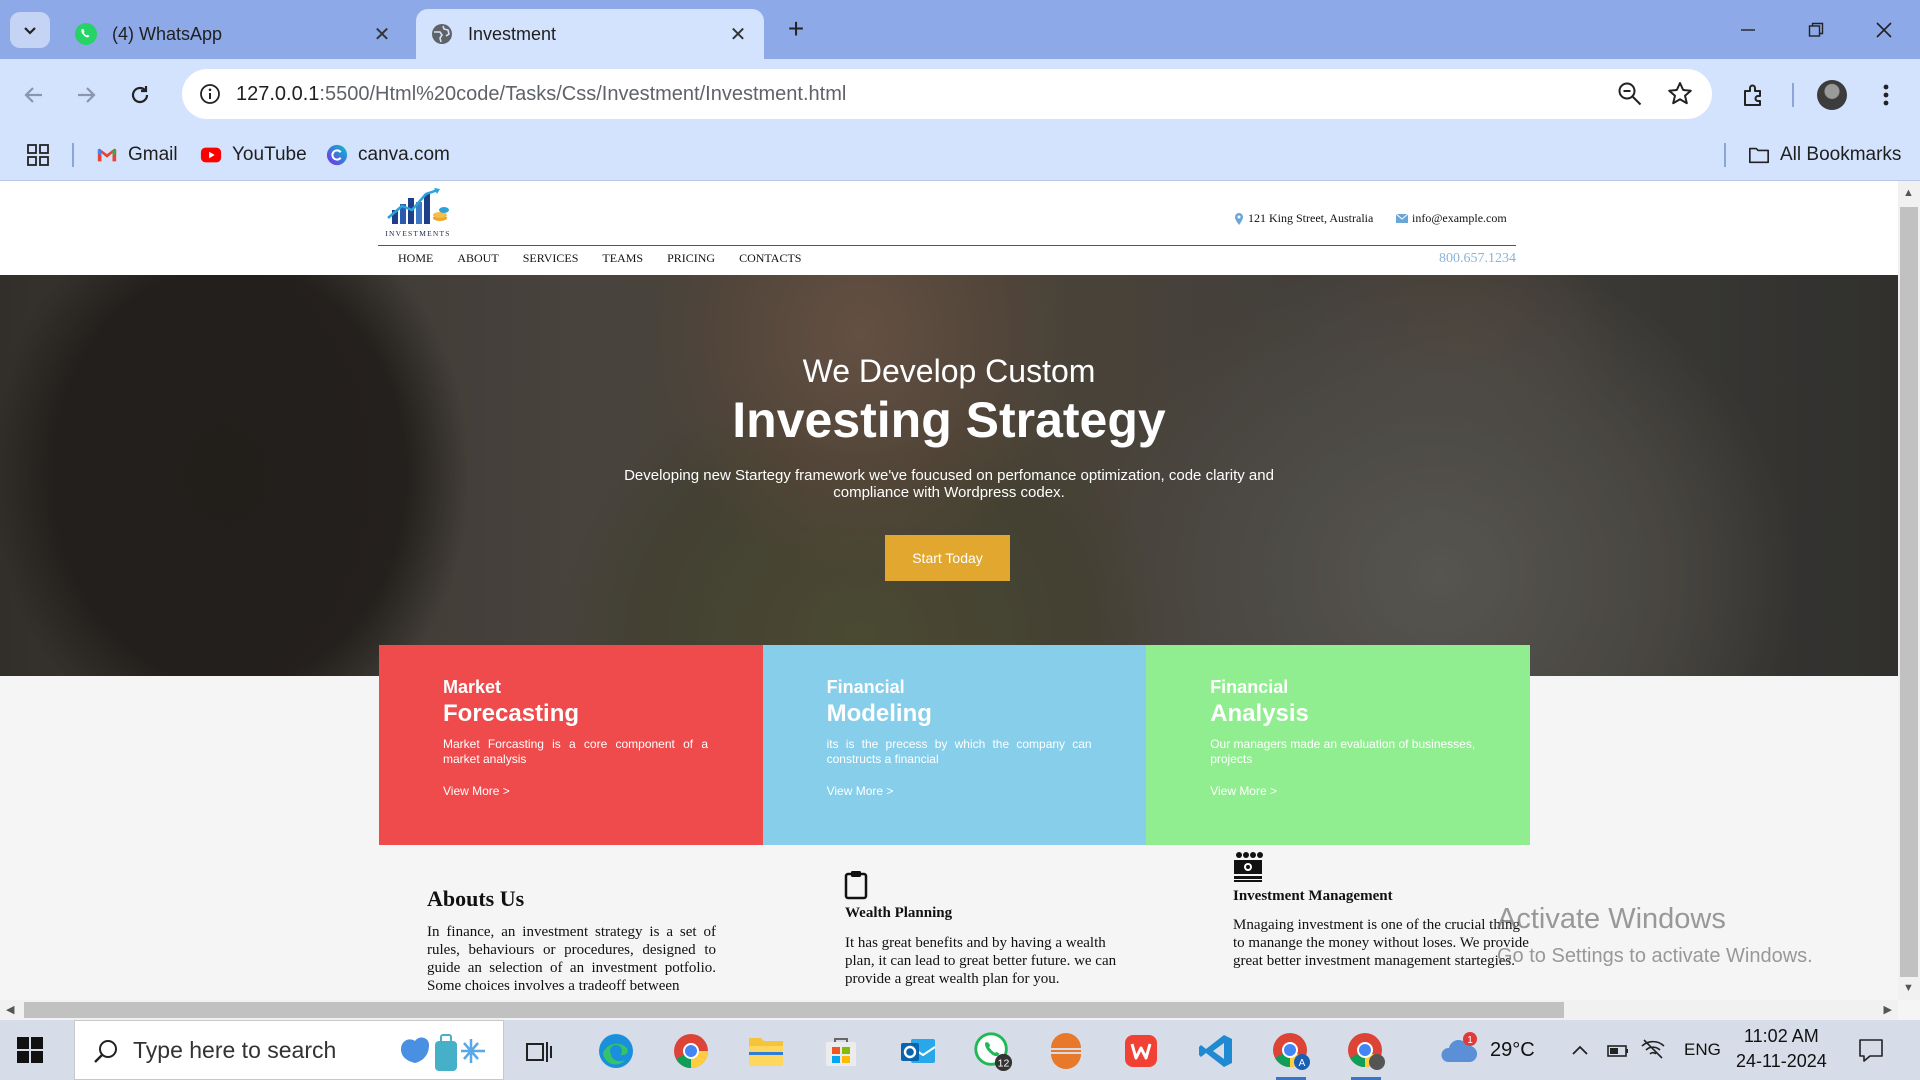 This screenshot has height=1080, width=1920. Describe the element at coordinates (418, 212) in the screenshot. I see `investments-logo: INVESTMENTS` at that location.